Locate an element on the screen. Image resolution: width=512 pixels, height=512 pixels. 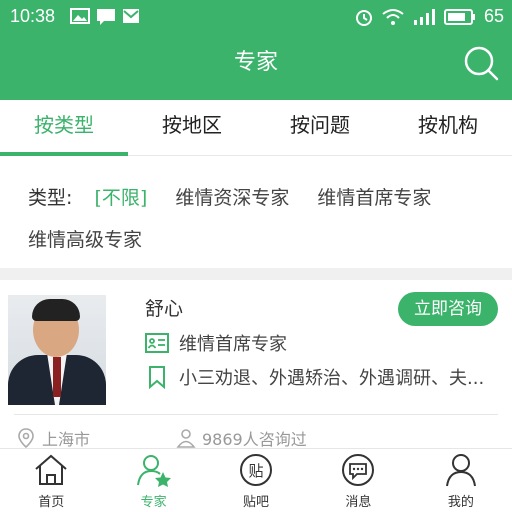
nav-experts: 专家 is located at coordinates (153, 480).